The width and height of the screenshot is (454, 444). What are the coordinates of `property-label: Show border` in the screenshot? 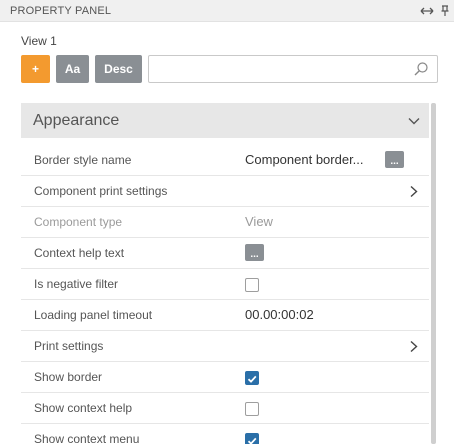 It's located at (68, 377).